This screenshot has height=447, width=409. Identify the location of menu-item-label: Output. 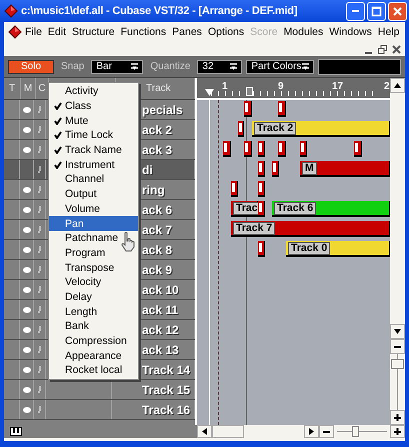
(81, 194).